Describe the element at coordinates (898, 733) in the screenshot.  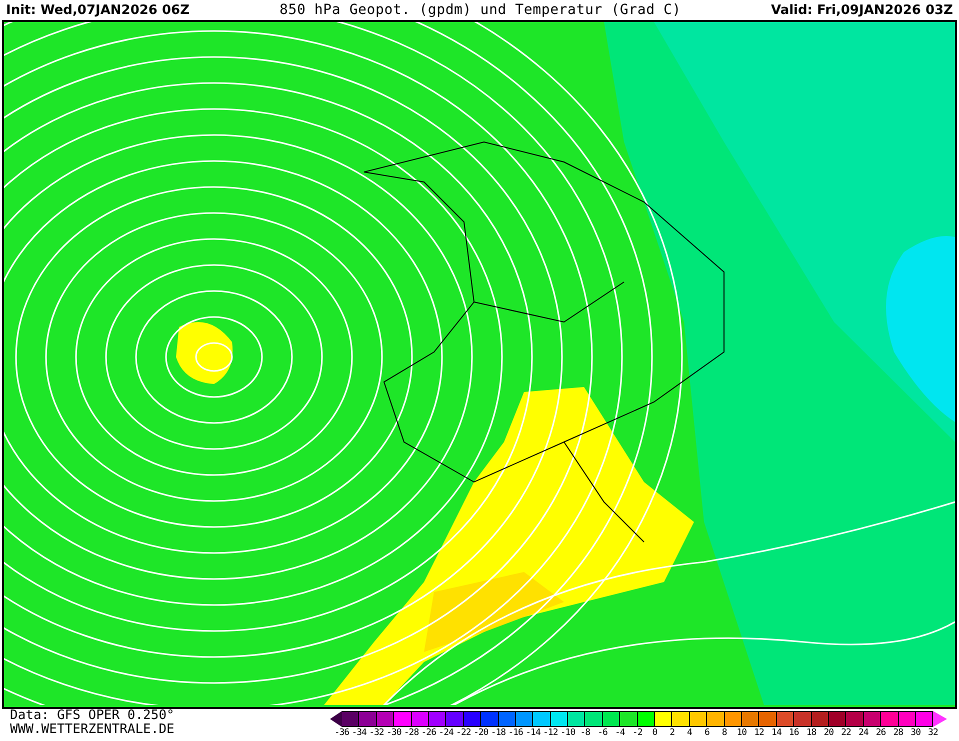
I see `legend-label: 28` at that location.